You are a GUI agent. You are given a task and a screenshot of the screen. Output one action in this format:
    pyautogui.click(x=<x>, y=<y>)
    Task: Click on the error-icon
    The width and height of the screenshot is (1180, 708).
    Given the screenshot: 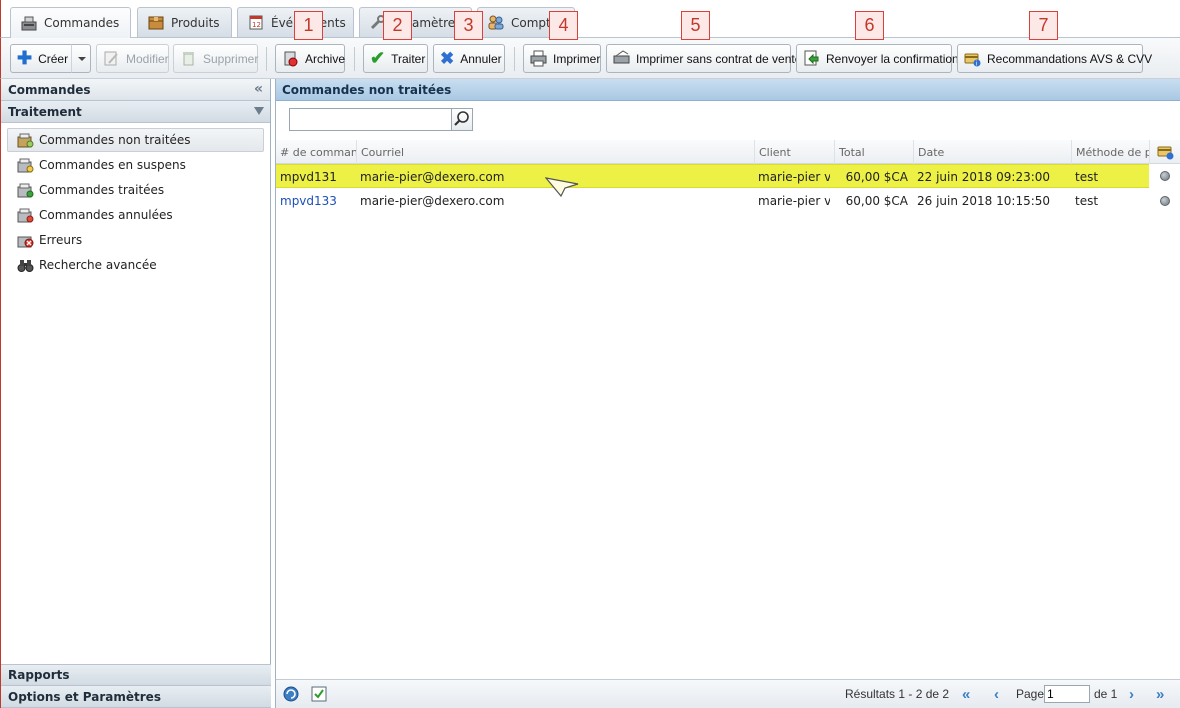 What is the action you would take?
    pyautogui.click(x=25, y=240)
    